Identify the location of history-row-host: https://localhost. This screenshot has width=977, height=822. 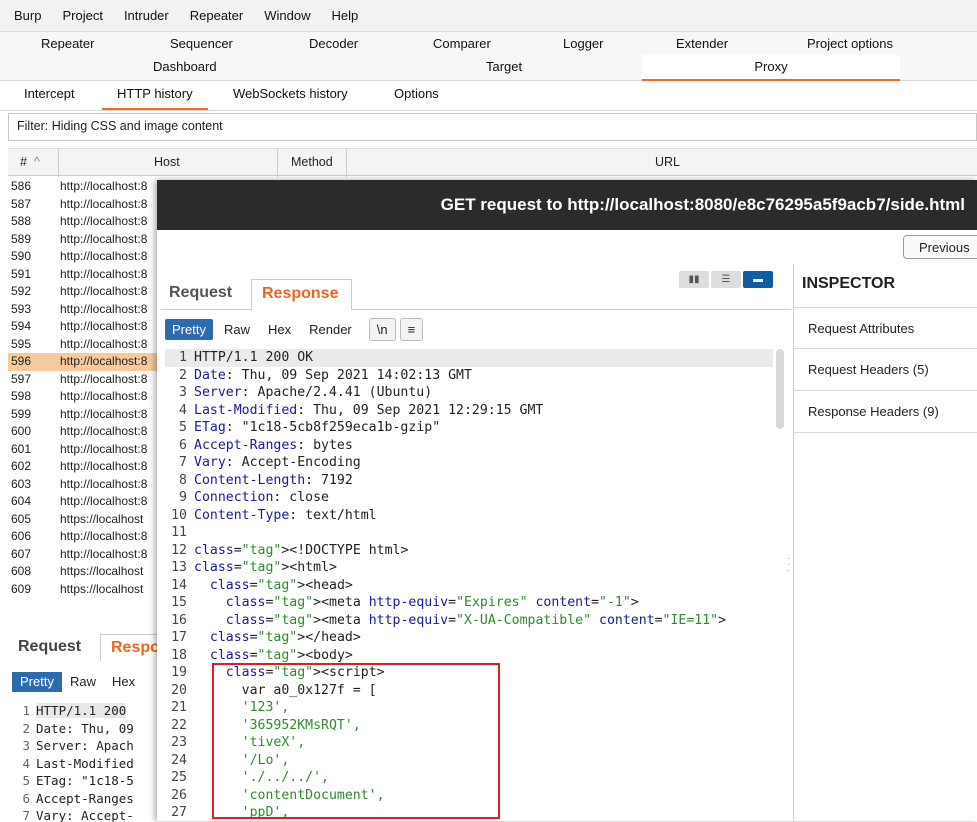
(102, 588).